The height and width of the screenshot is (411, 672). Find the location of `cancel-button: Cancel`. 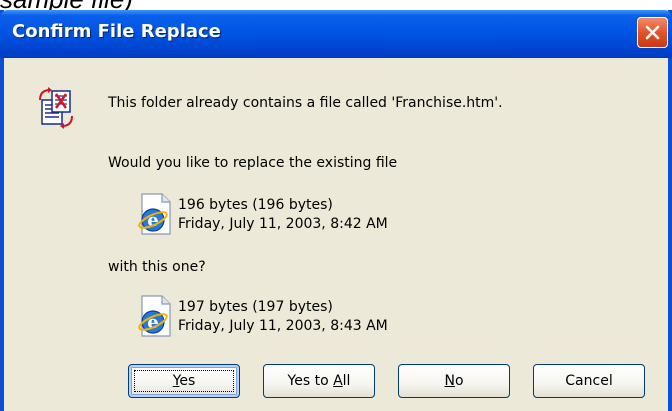

cancel-button: Cancel is located at coordinates (589, 381).